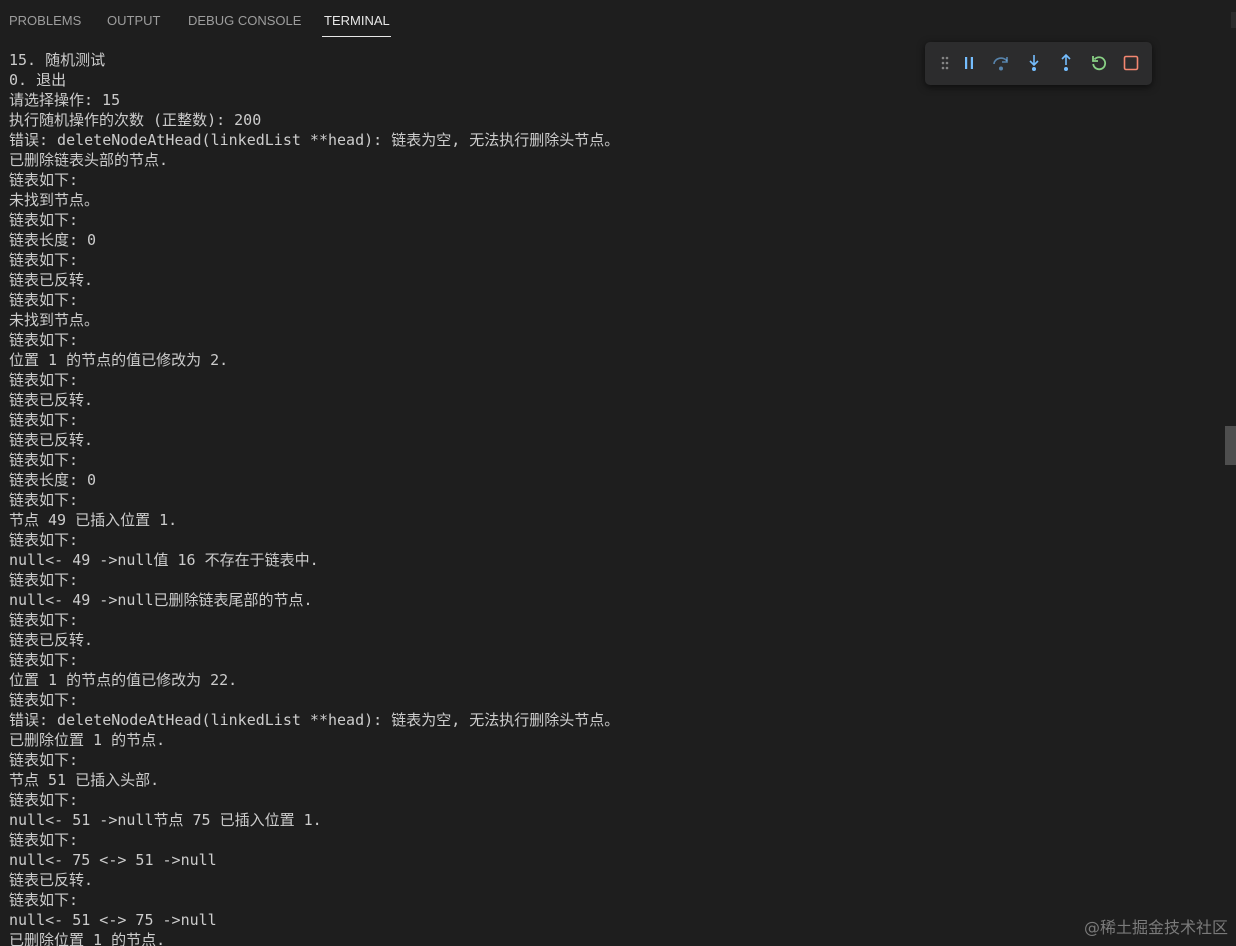  I want to click on terminal-line: null<- 49 ->null值 16 不存在于链表中., so click(164, 560).